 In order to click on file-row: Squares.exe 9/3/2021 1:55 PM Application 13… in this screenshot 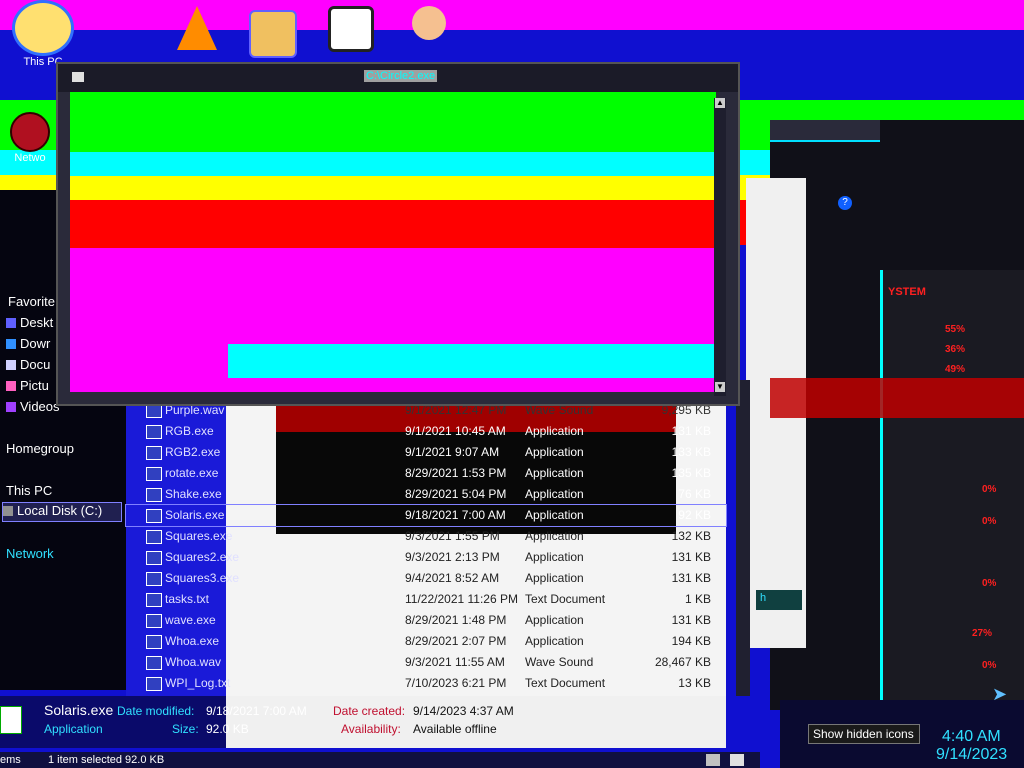, I will do `click(426, 536)`.